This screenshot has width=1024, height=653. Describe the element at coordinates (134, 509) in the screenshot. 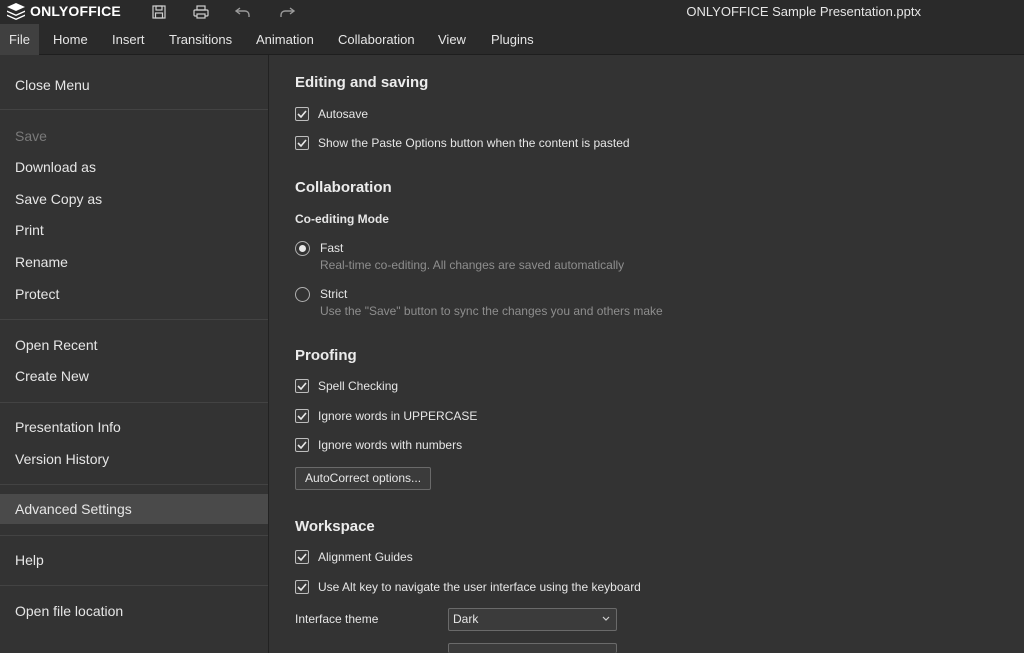

I see `sidebar-item-advanced-settings: Advanced Settings` at that location.